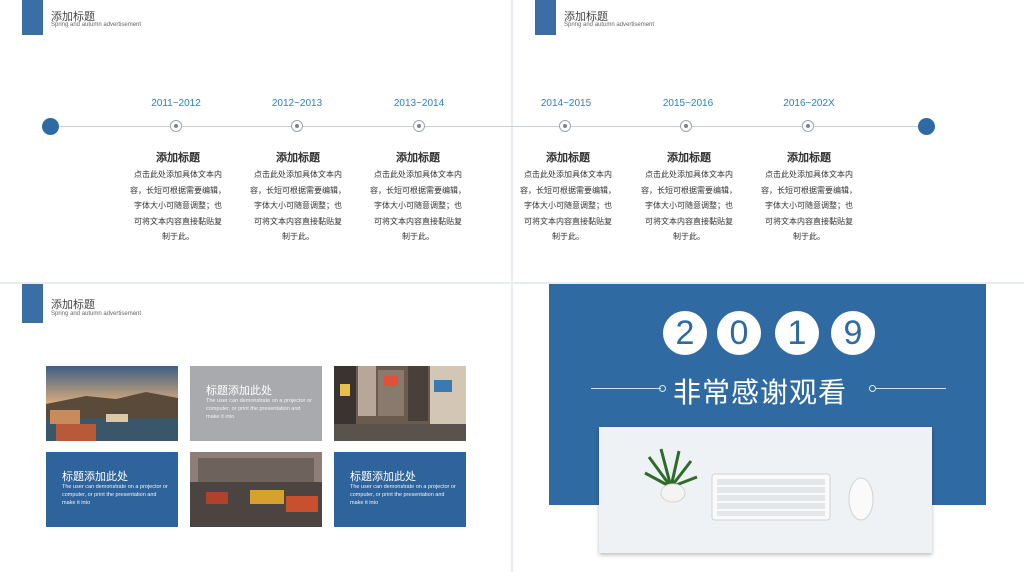 Image resolution: width=1024 pixels, height=572 pixels. I want to click on timeline-year: 2014~2015, so click(566, 103).